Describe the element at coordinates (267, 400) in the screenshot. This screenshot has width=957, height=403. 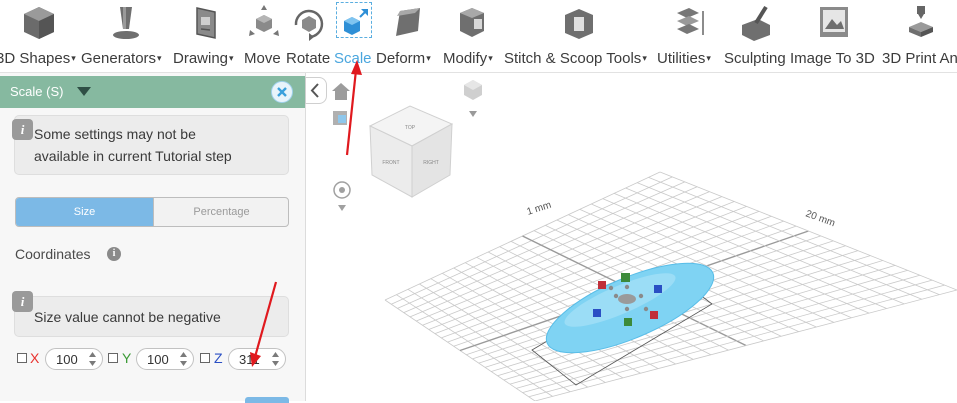
I see `apply-button` at that location.